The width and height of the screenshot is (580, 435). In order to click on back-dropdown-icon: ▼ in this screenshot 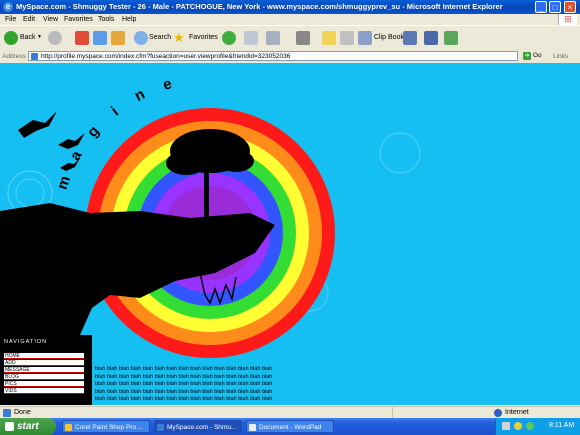, I will do `click(39, 37)`.